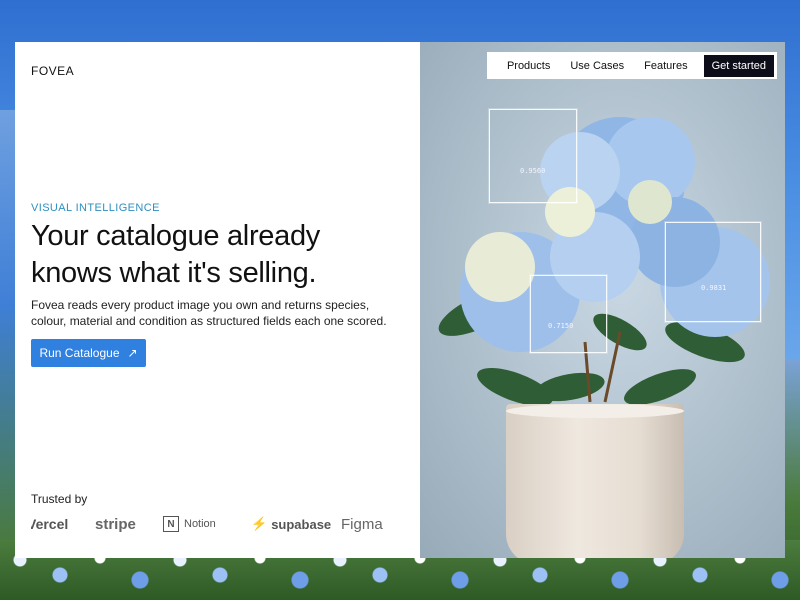  What do you see at coordinates (301, 524) in the screenshot?
I see `supabase-wordmark: supabase` at bounding box center [301, 524].